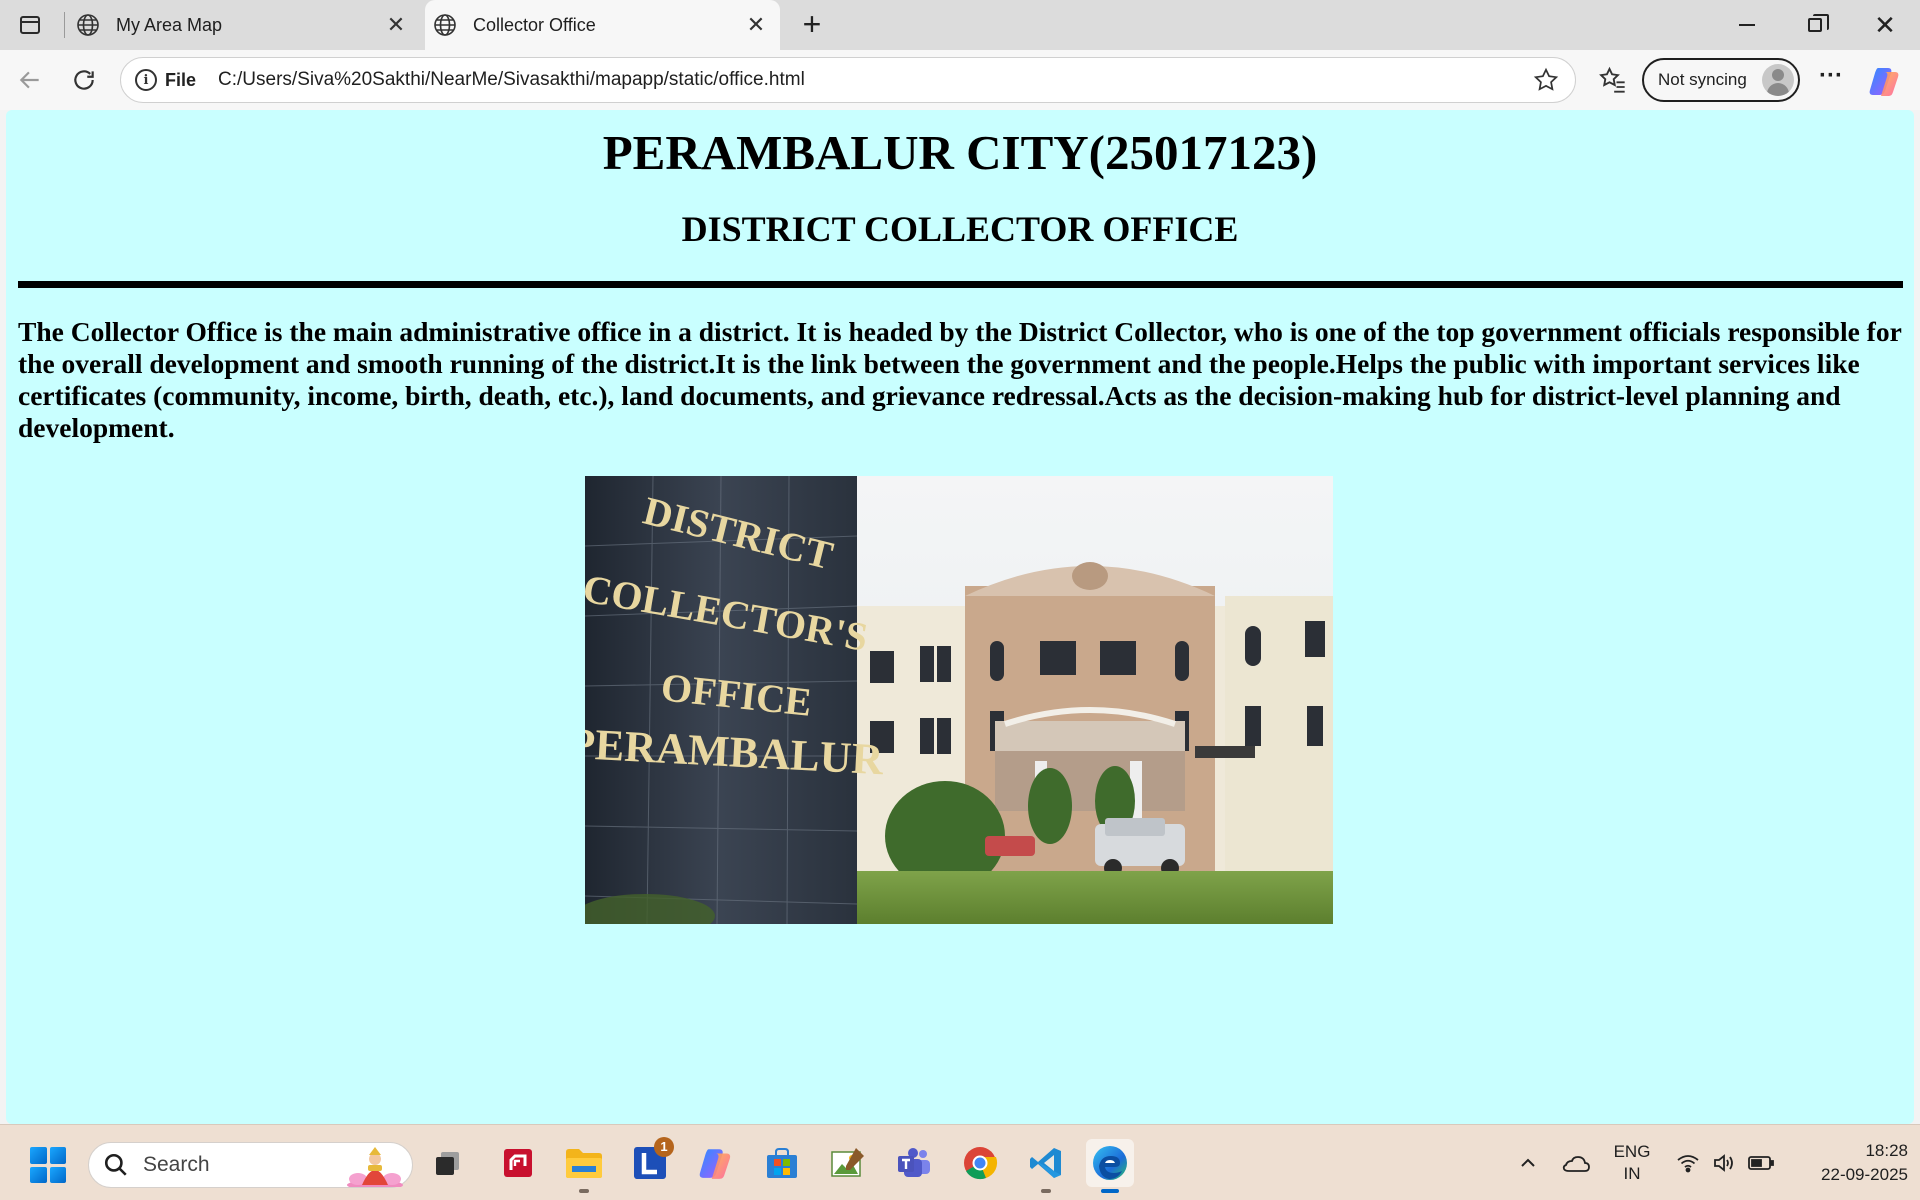  Describe the element at coordinates (1849, 1162) in the screenshot. I see `clock-button: 18:28 22-09-2025` at that location.